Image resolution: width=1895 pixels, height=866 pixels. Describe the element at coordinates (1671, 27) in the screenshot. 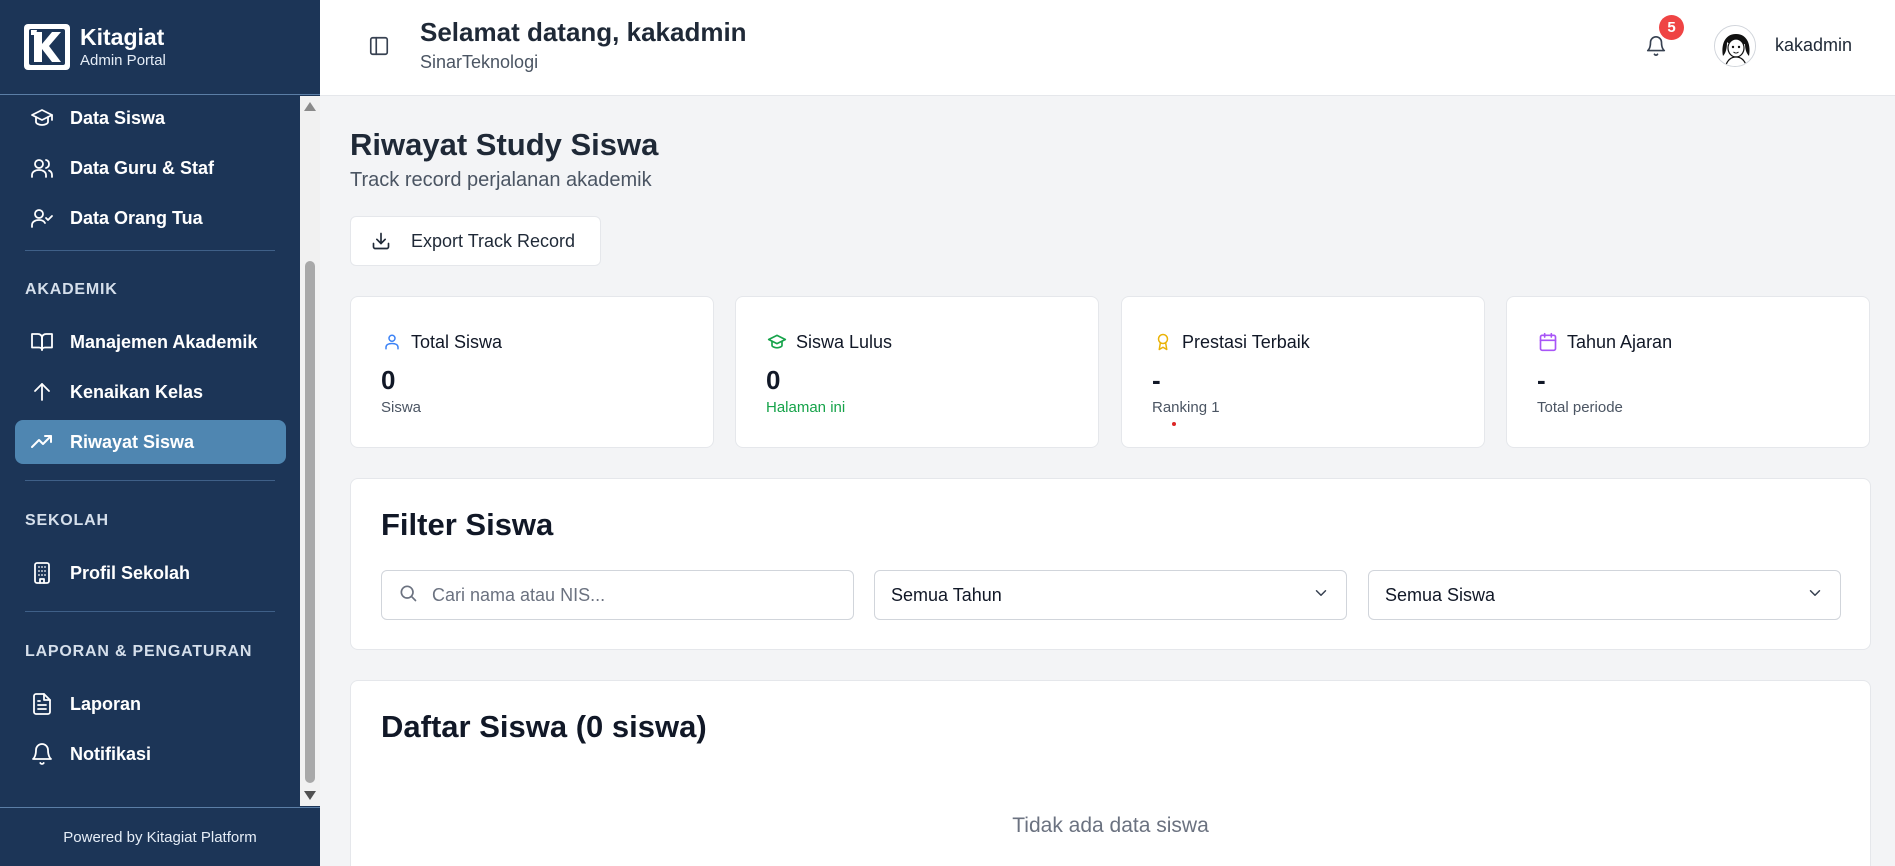

I see `notification-badge: 5` at that location.